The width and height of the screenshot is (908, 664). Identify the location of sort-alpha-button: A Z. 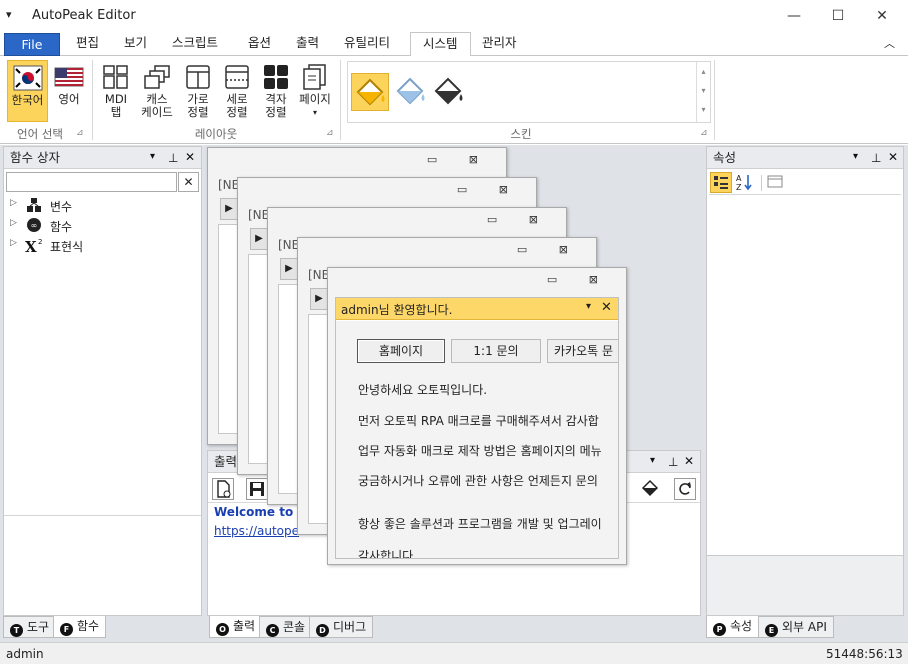
(746, 182).